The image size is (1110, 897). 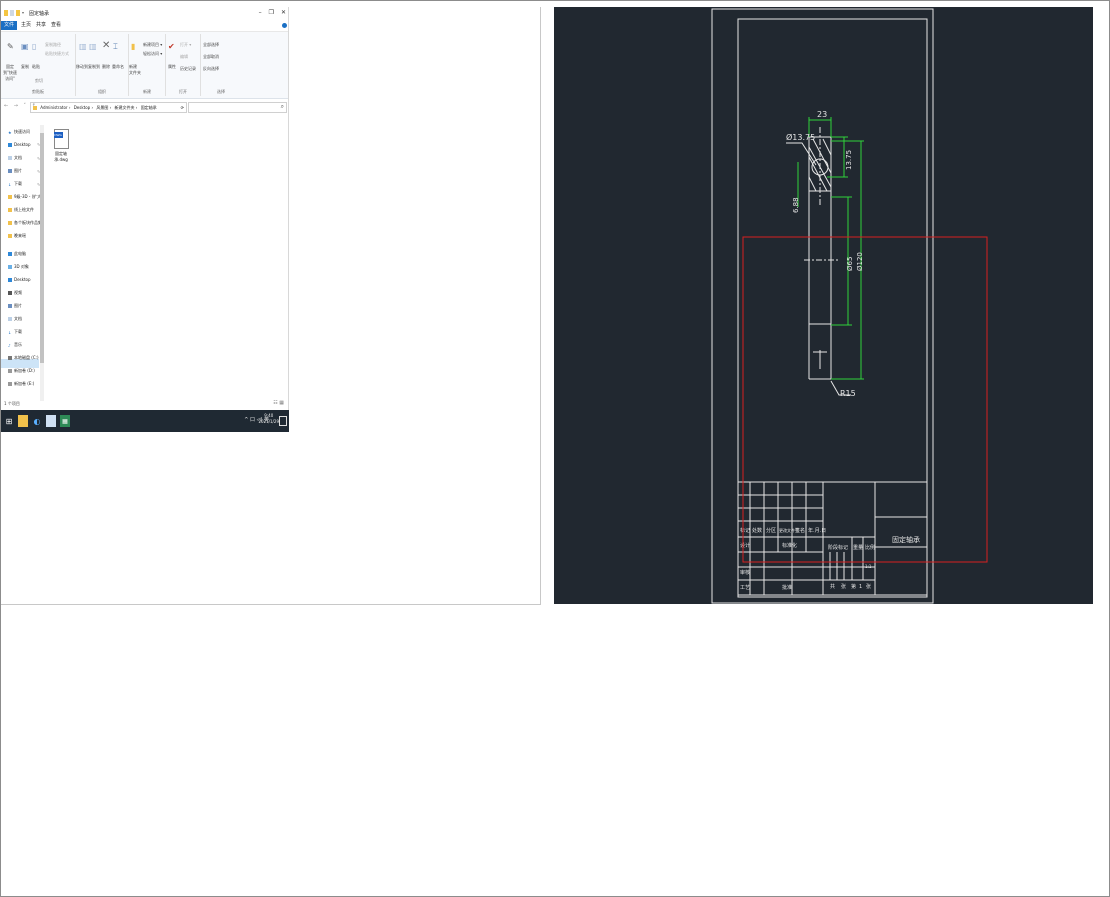 What do you see at coordinates (61, 139) in the screenshot?
I see `dwg-file-icon: DWG` at bounding box center [61, 139].